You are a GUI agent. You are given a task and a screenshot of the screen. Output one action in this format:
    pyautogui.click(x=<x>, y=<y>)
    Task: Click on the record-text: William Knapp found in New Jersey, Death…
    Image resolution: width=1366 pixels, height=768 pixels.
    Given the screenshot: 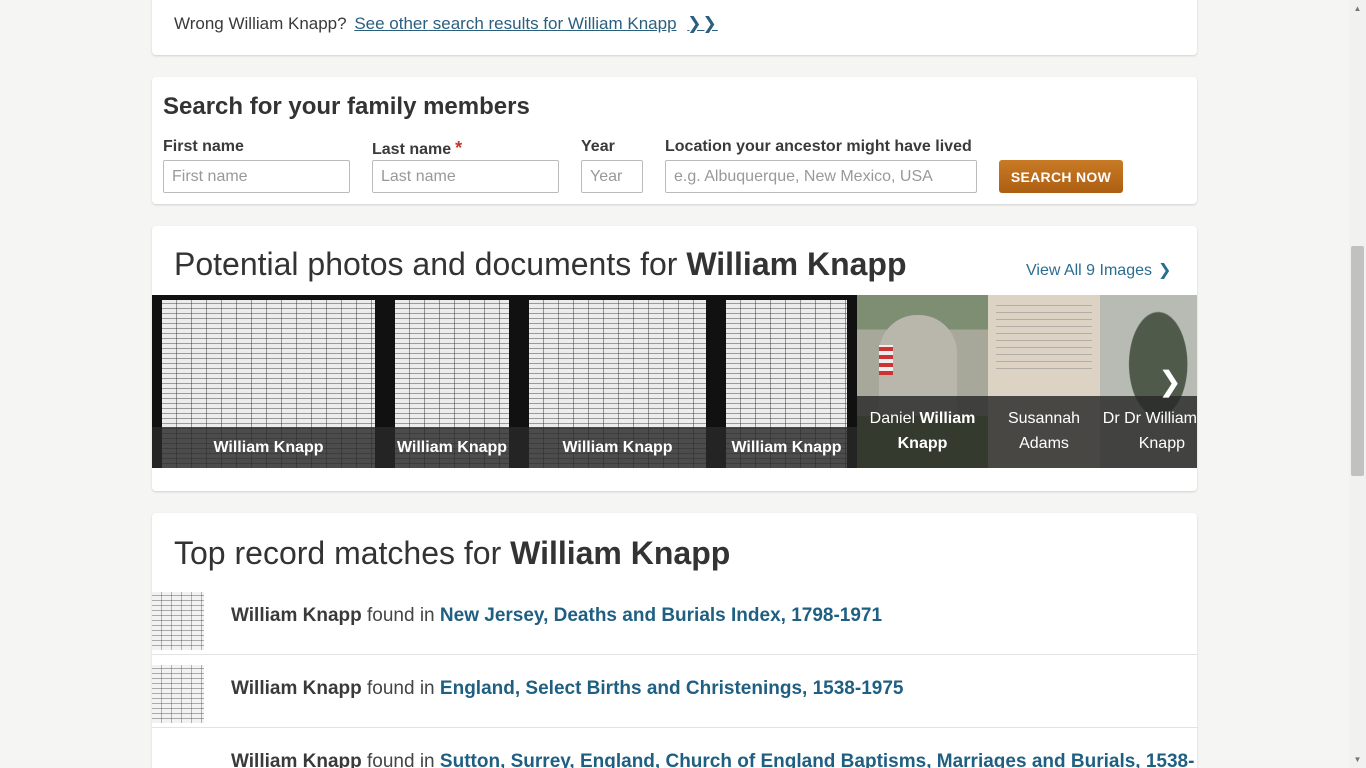 What is the action you would take?
    pyautogui.click(x=557, y=615)
    